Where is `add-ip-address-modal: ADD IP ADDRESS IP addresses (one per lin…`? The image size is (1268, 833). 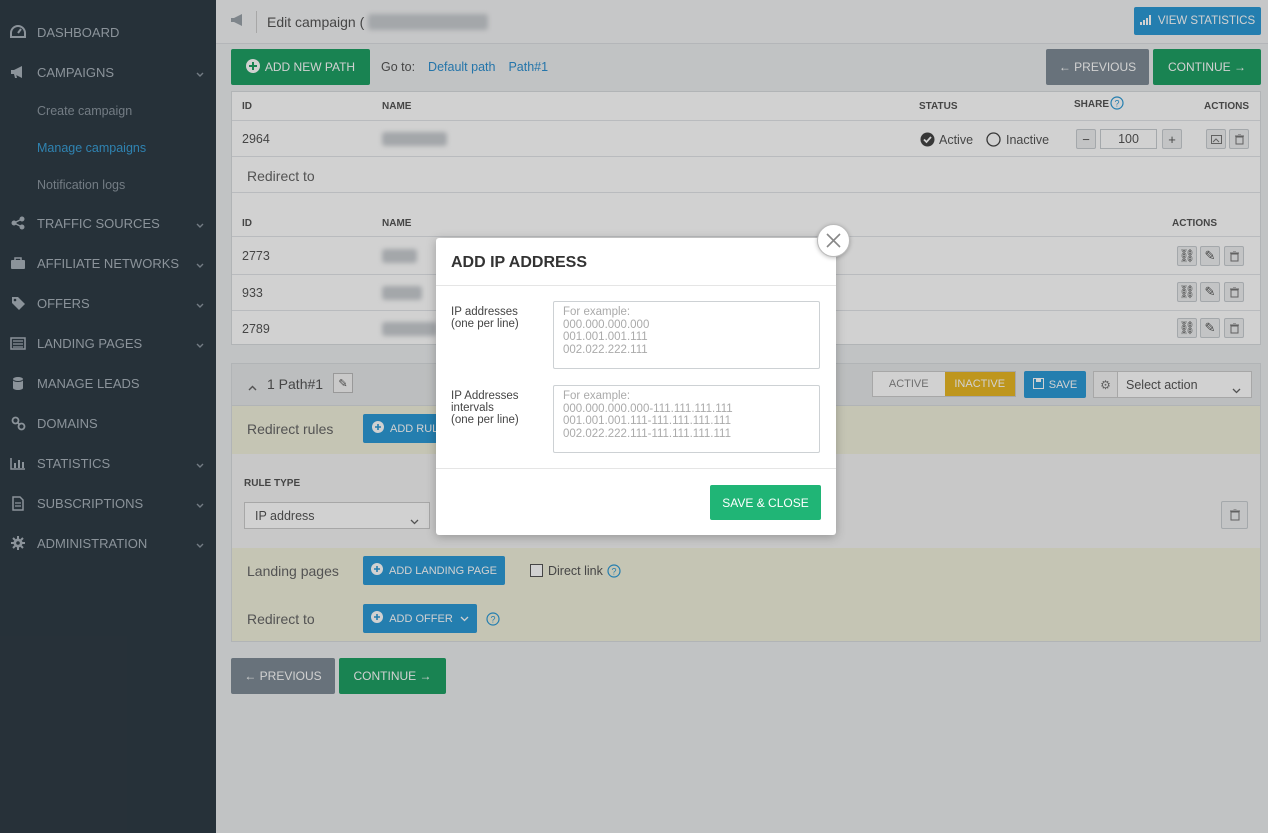
add-ip-address-modal: ADD IP ADDRESS IP addresses (one per lin… is located at coordinates (636, 386).